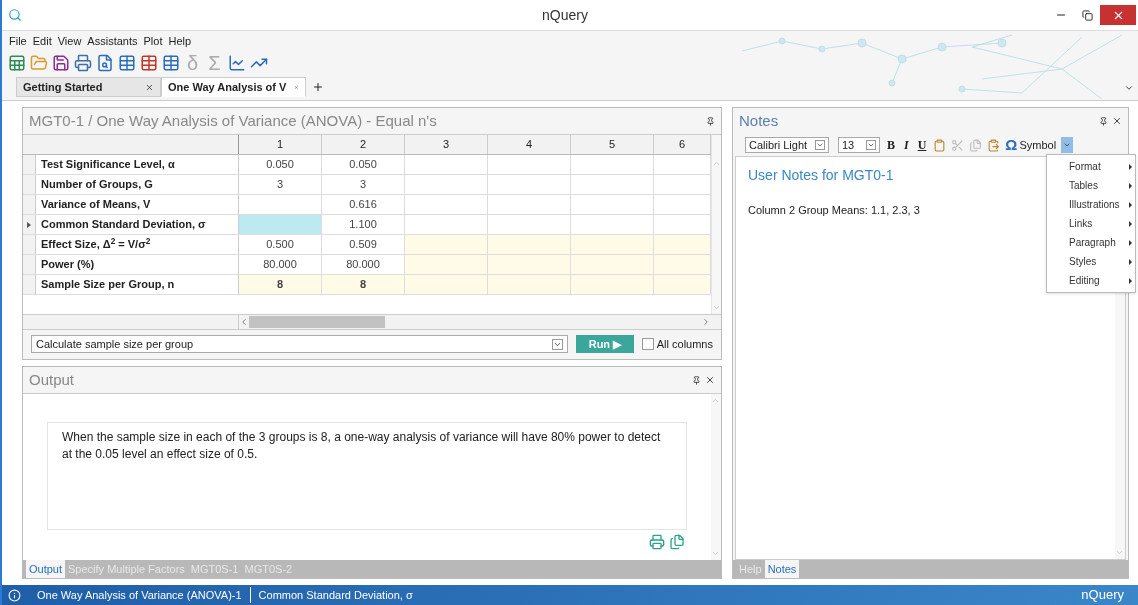 This screenshot has height=605, width=1138. I want to click on format-button: I, so click(906, 145).